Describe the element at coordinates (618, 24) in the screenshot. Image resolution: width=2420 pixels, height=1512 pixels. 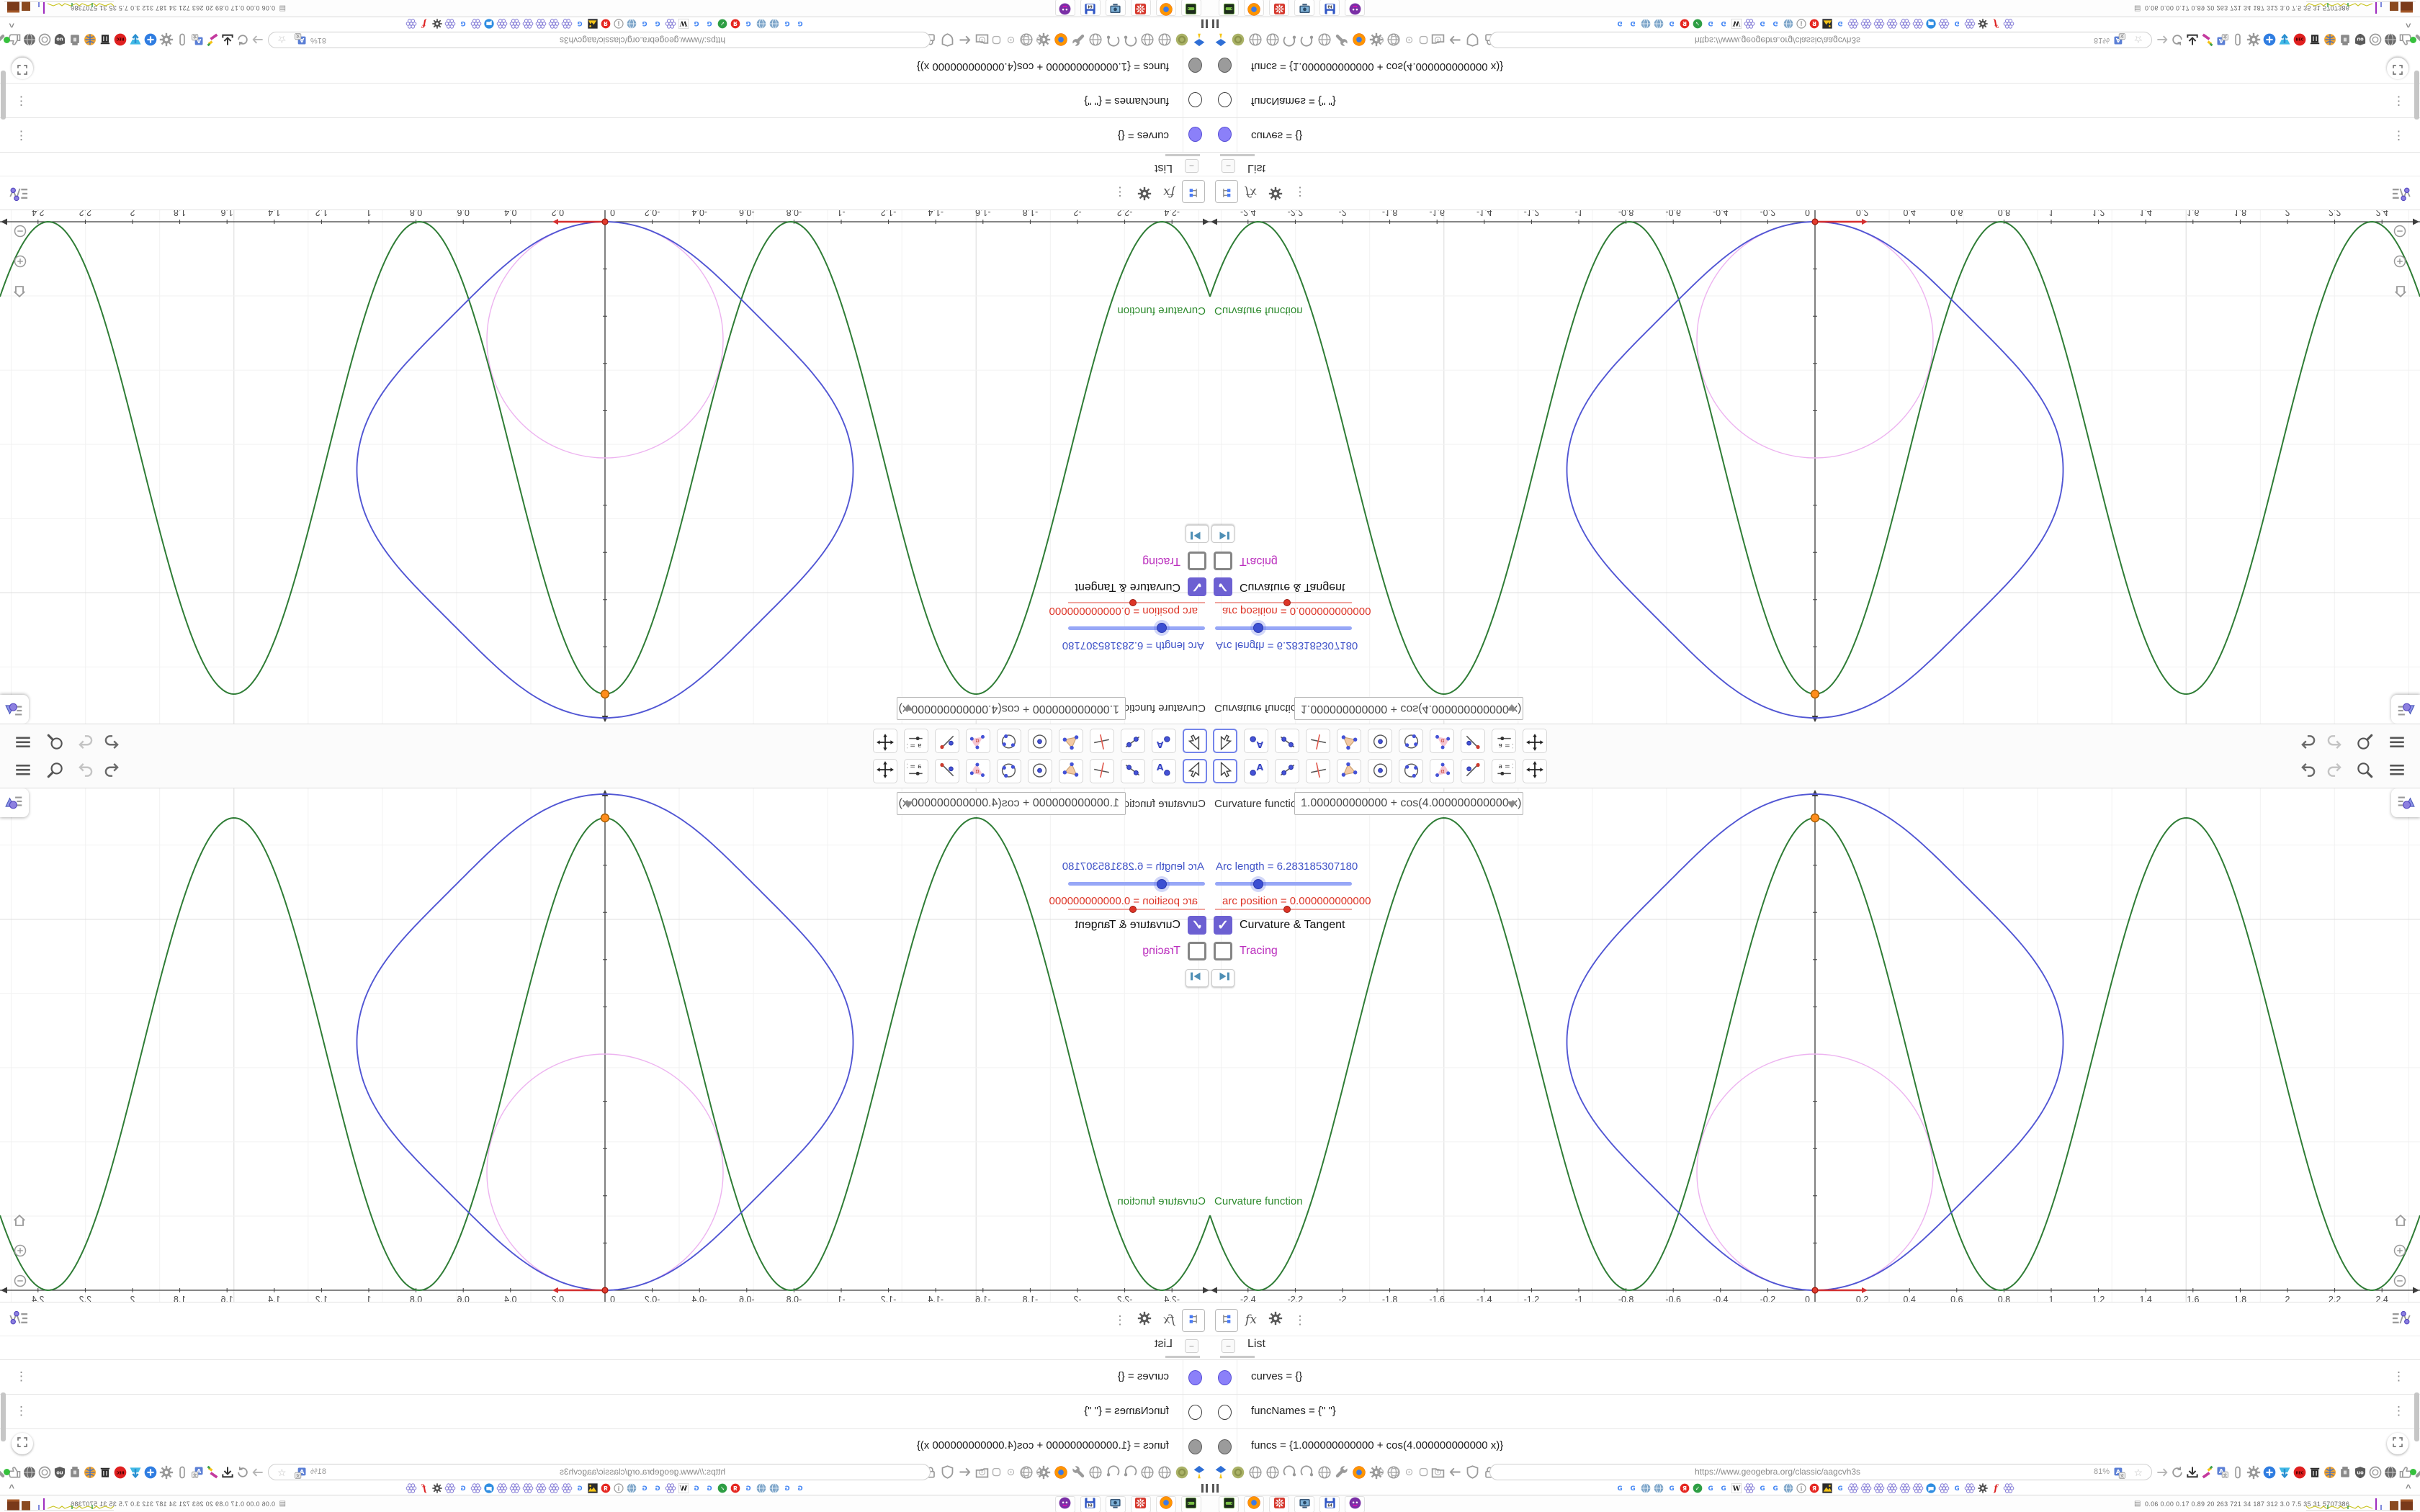
I see `tab-favicon-info: i` at that location.